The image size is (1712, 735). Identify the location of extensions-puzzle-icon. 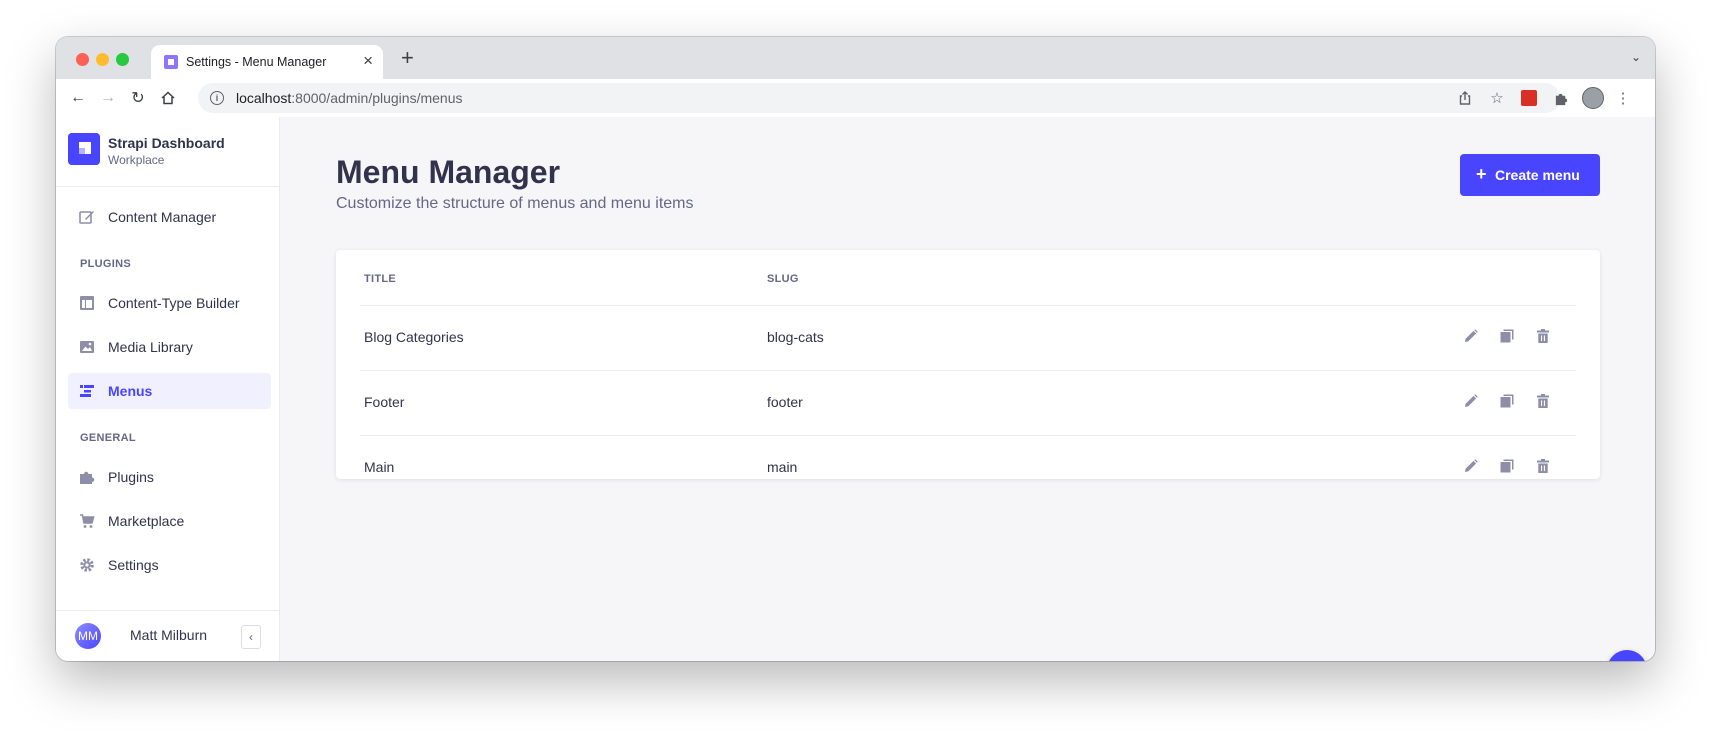
(1561, 98).